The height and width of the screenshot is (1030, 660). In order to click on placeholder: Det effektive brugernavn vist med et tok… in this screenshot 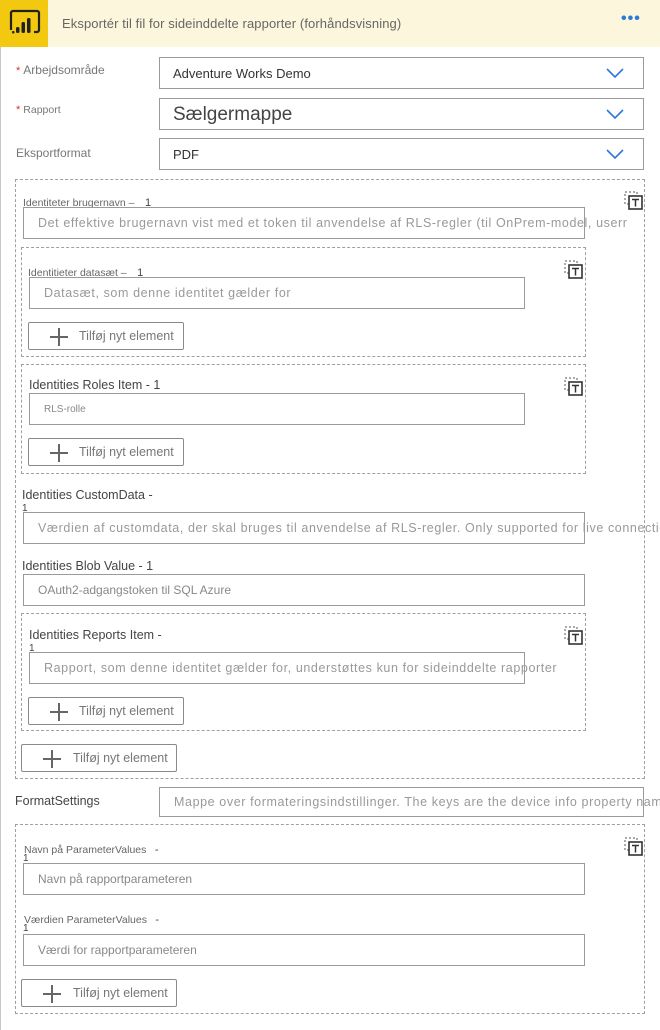, I will do `click(333, 223)`.